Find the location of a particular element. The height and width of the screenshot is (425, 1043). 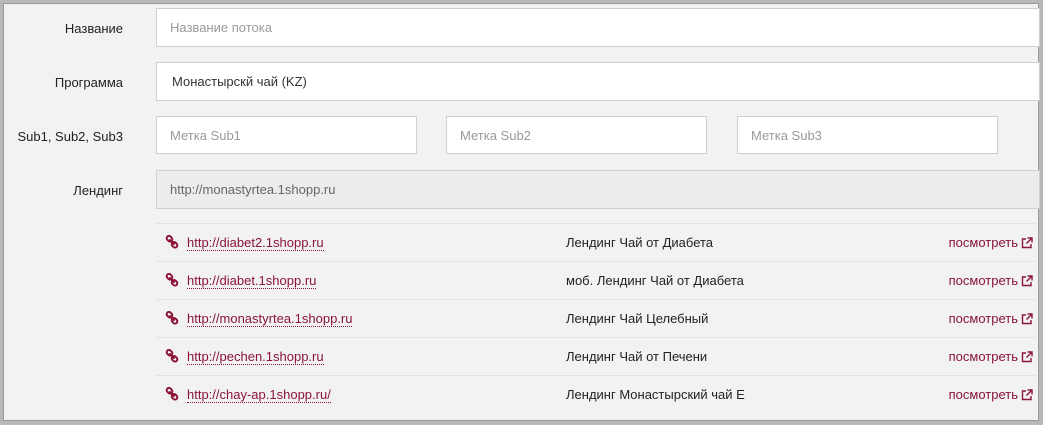

landing-name: Лендинг Чай Целебный is located at coordinates (637, 318).